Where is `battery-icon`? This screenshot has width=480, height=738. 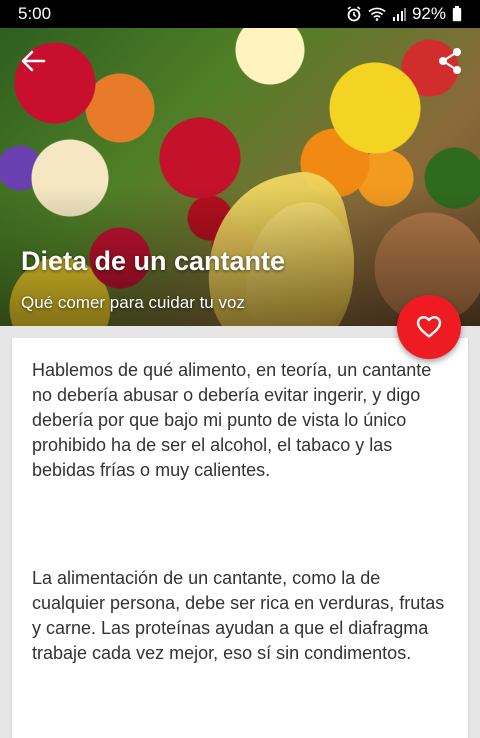
battery-icon is located at coordinates (457, 14).